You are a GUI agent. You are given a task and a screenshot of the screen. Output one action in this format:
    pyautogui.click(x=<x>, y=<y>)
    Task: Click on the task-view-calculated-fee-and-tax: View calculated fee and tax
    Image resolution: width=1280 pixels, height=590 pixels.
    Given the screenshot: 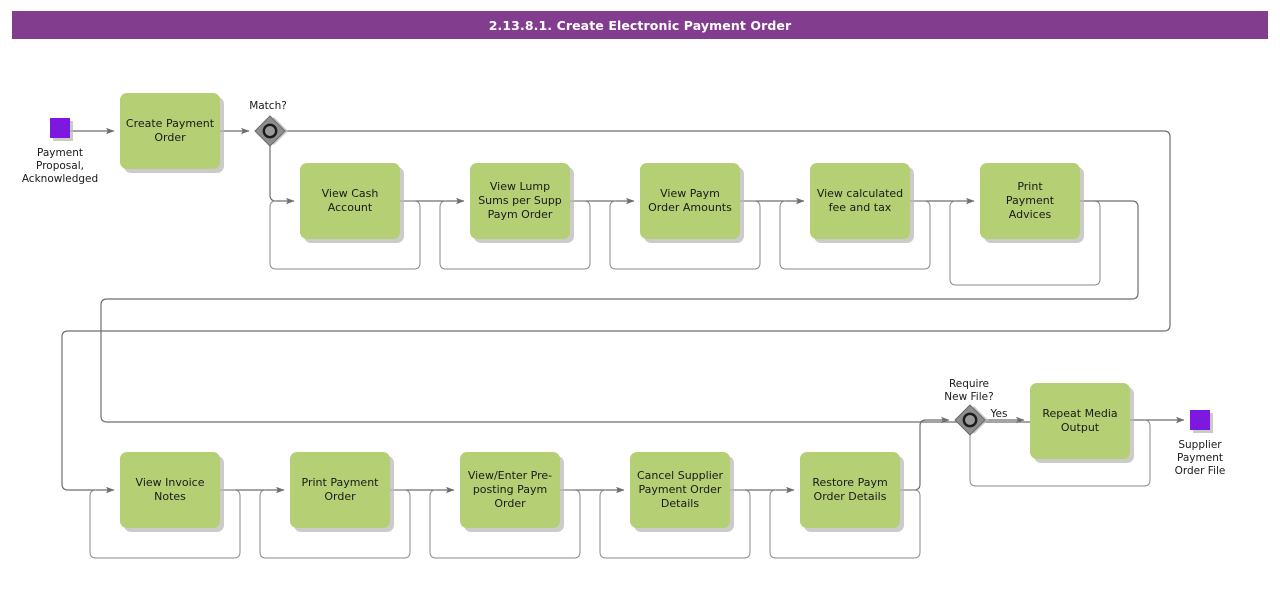 What is the action you would take?
    pyautogui.click(x=862, y=203)
    